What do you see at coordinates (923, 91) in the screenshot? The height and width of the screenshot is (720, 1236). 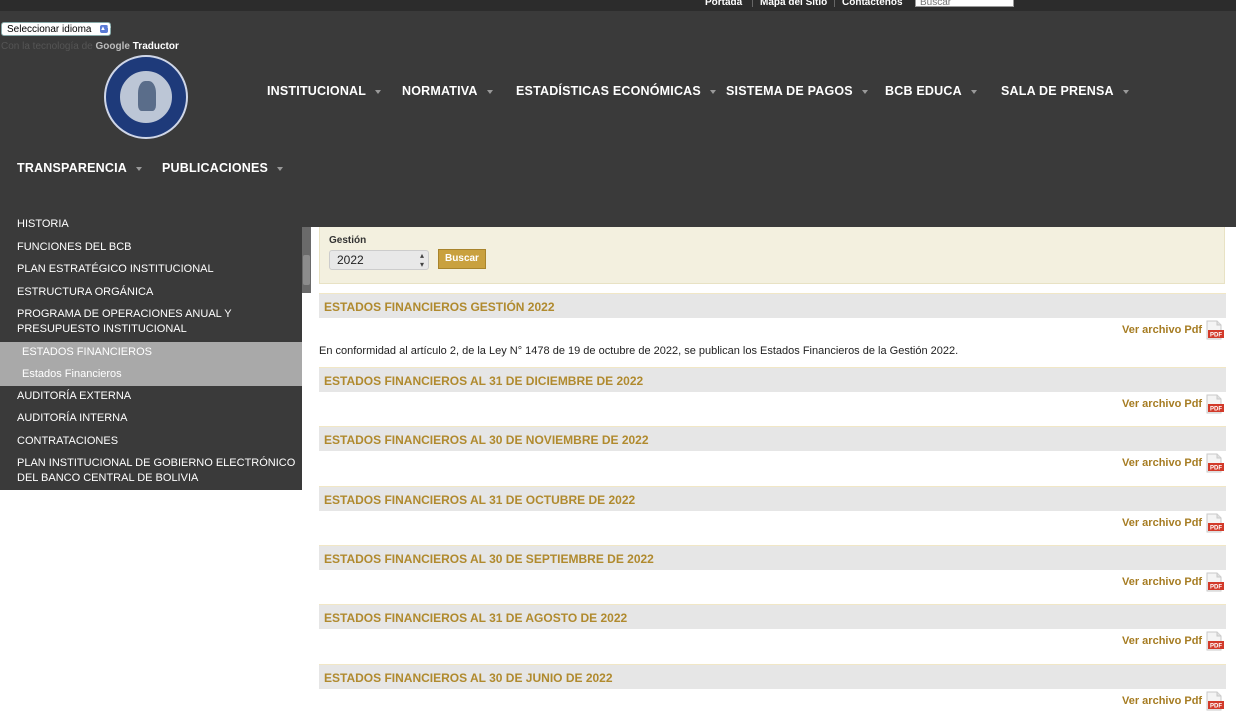 I see `nav-label: BCB EDUCA` at bounding box center [923, 91].